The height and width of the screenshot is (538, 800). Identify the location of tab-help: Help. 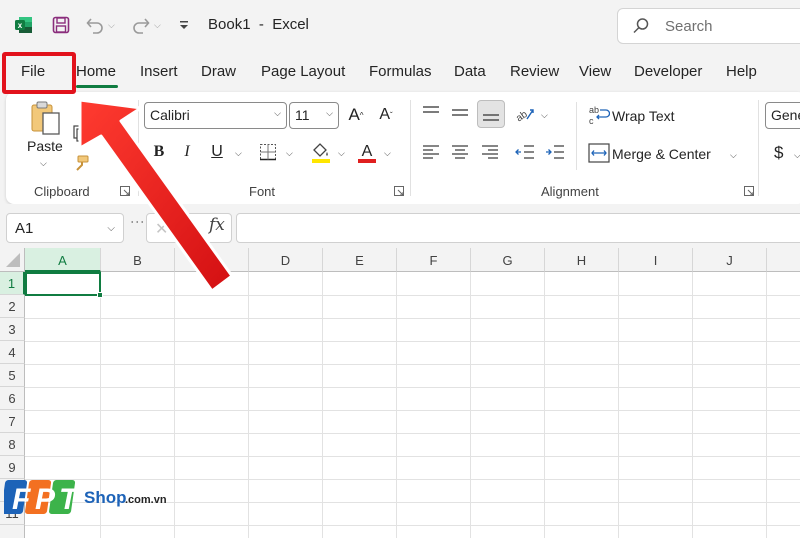
(741, 71).